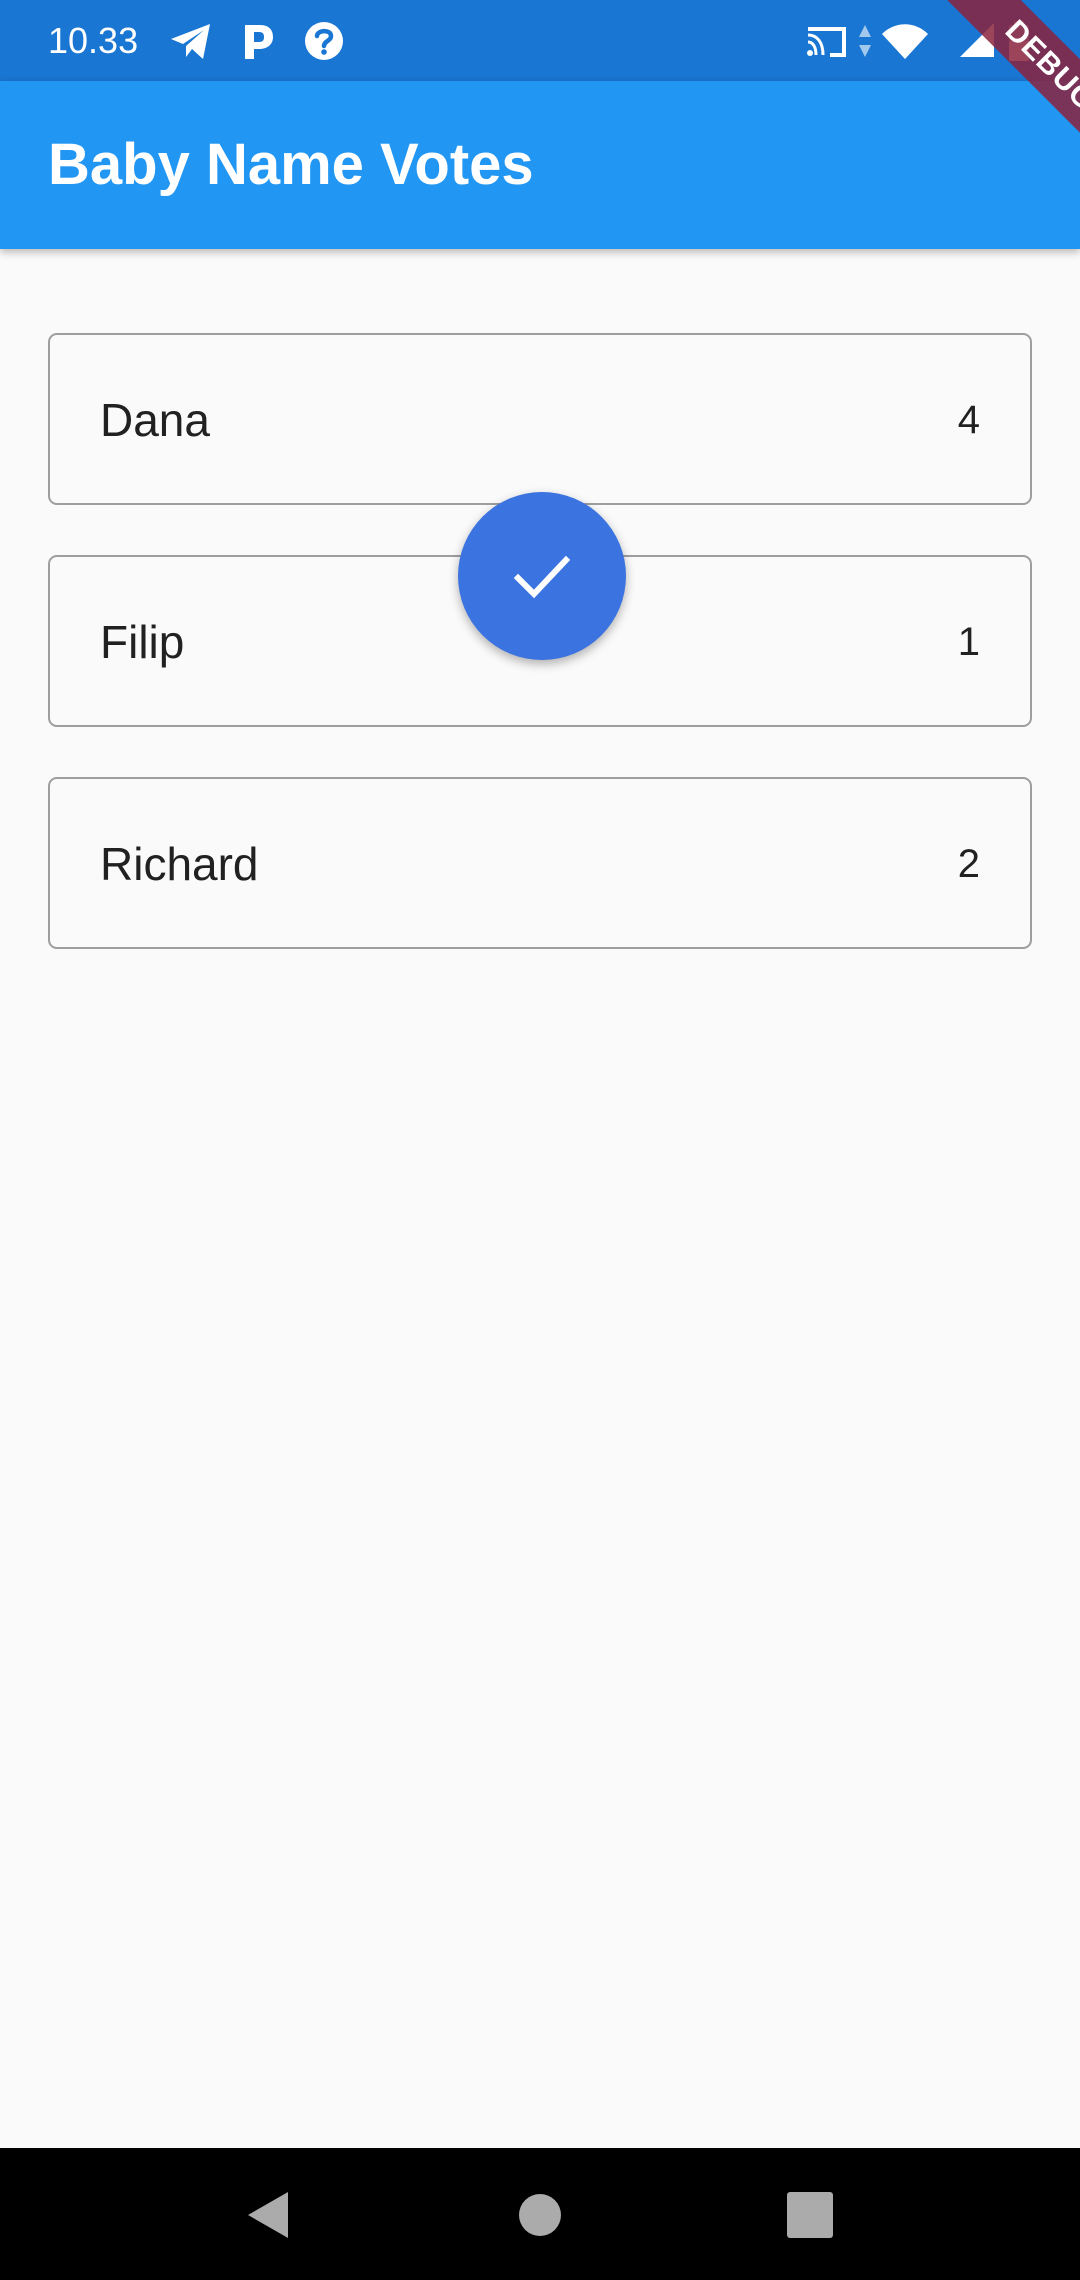  Describe the element at coordinates (905, 41) in the screenshot. I see `wifi-icon` at that location.